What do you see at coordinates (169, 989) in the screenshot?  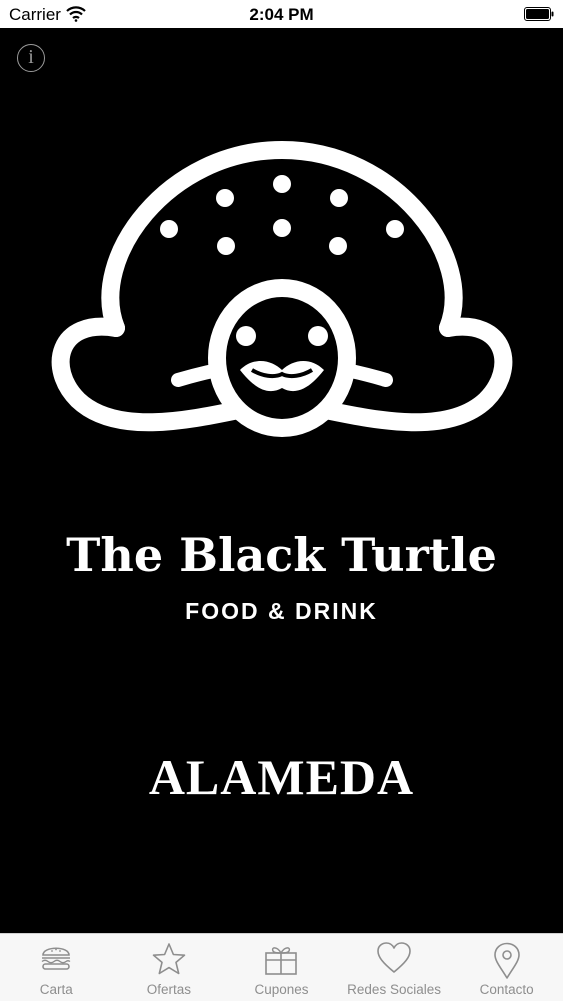 I see `tab-label: Ofertas` at bounding box center [169, 989].